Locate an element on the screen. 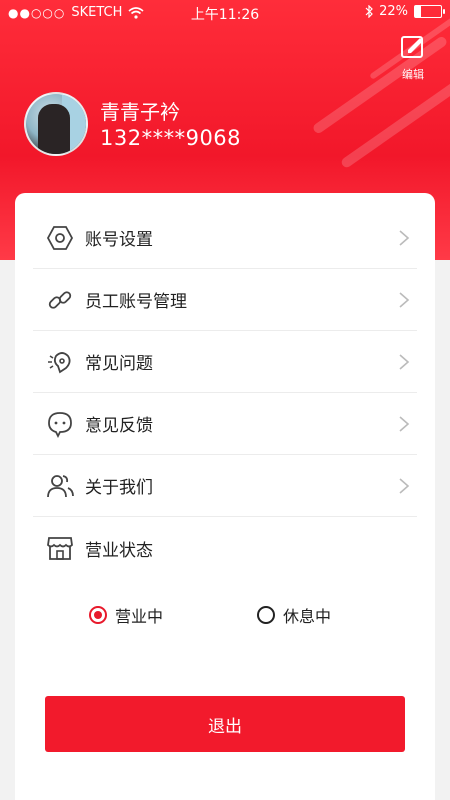 This screenshot has width=450, height=800. user-phone: 132****9068 is located at coordinates (171, 138).